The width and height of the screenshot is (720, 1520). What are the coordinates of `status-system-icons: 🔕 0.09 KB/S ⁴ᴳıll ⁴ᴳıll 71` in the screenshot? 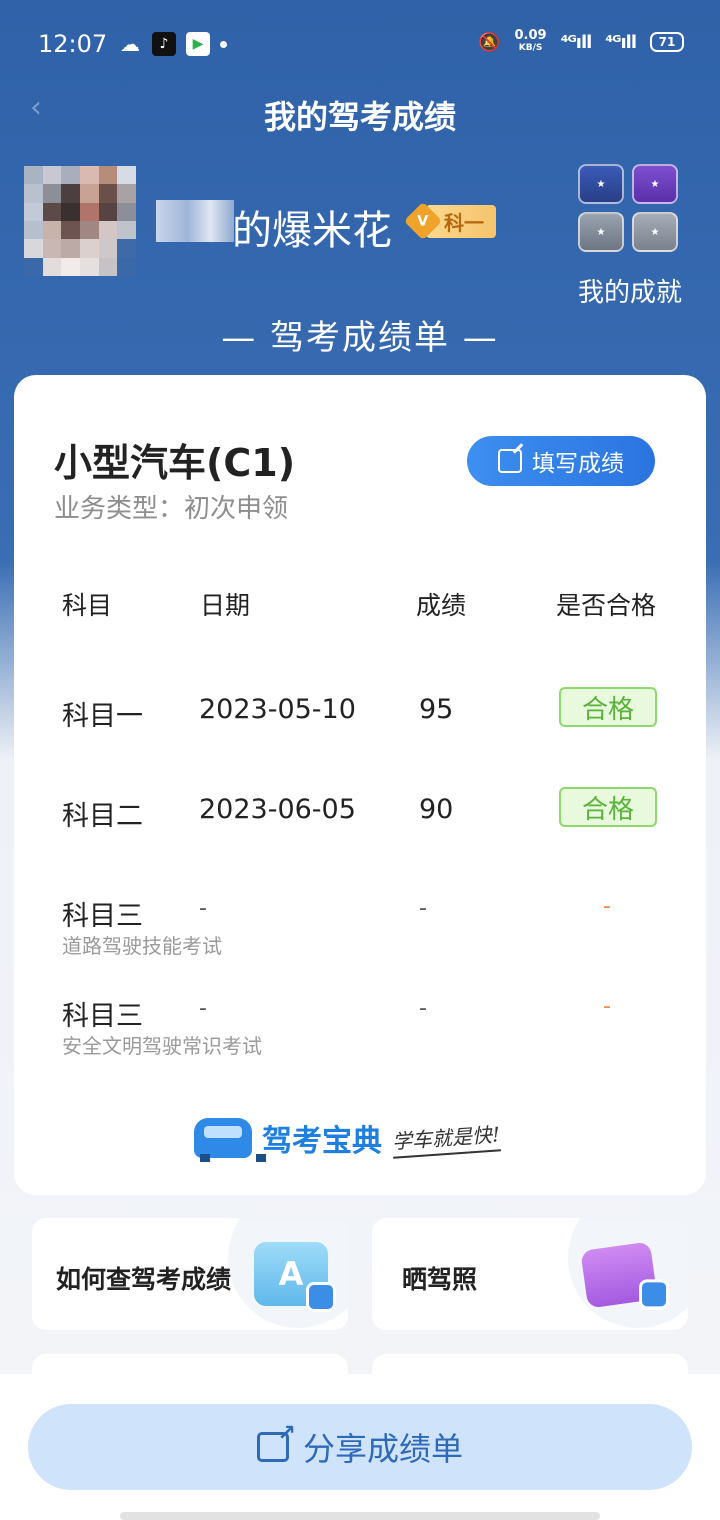 It's located at (581, 41).